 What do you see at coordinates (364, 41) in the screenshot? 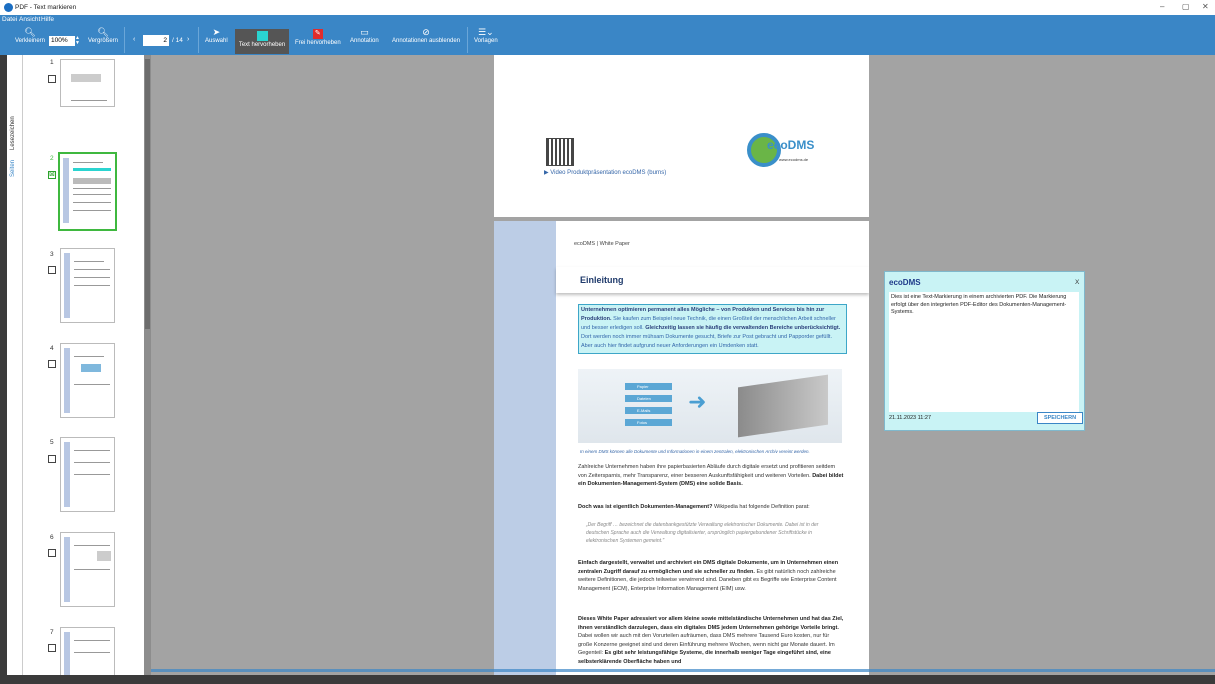
I see `annotation-label: Annotation` at bounding box center [364, 41].